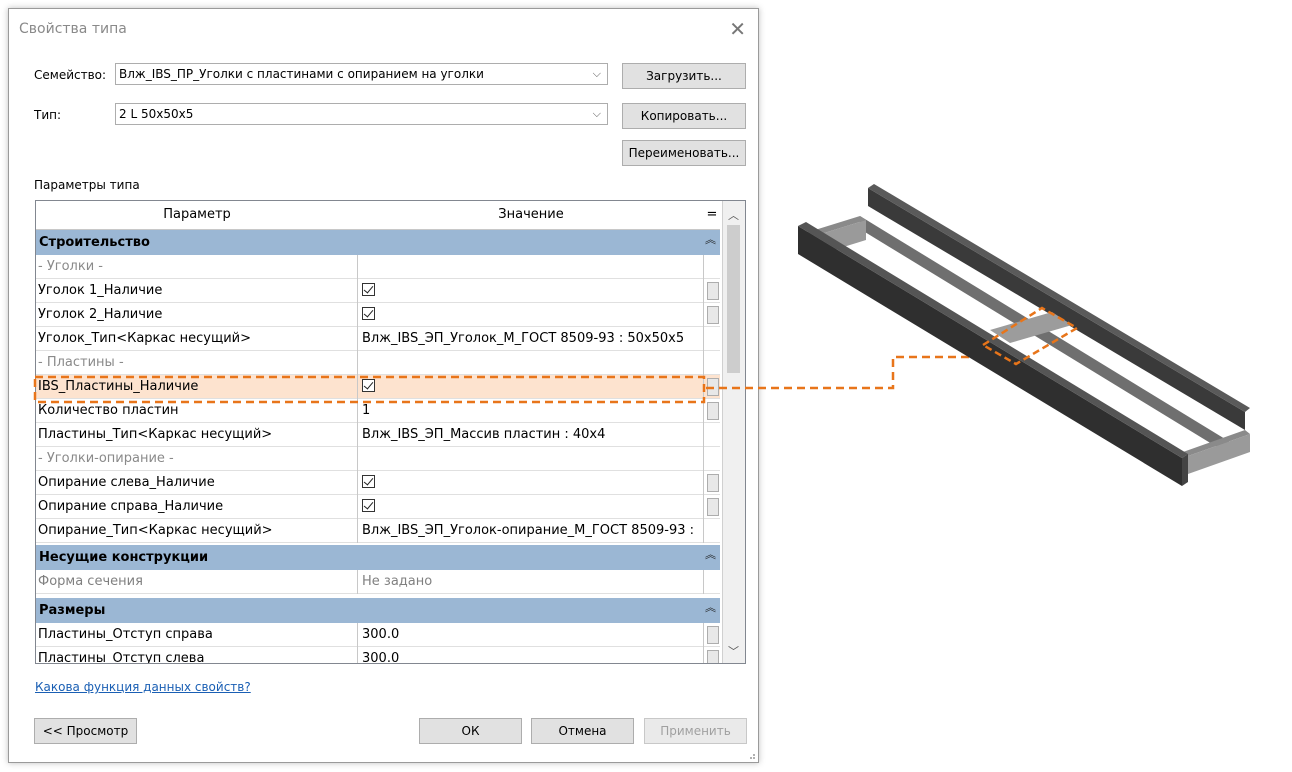 This screenshot has width=1292, height=772. What do you see at coordinates (369, 389) in the screenshot?
I see `highlight-frame` at bounding box center [369, 389].